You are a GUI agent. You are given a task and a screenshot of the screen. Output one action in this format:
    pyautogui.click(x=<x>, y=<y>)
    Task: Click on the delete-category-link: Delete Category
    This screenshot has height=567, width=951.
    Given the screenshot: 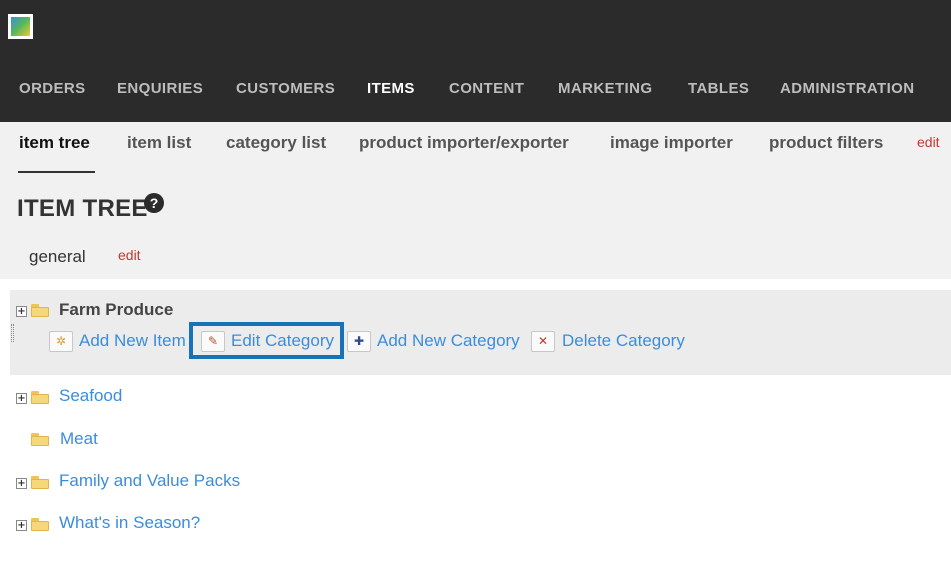 What is the action you would take?
    pyautogui.click(x=623, y=341)
    